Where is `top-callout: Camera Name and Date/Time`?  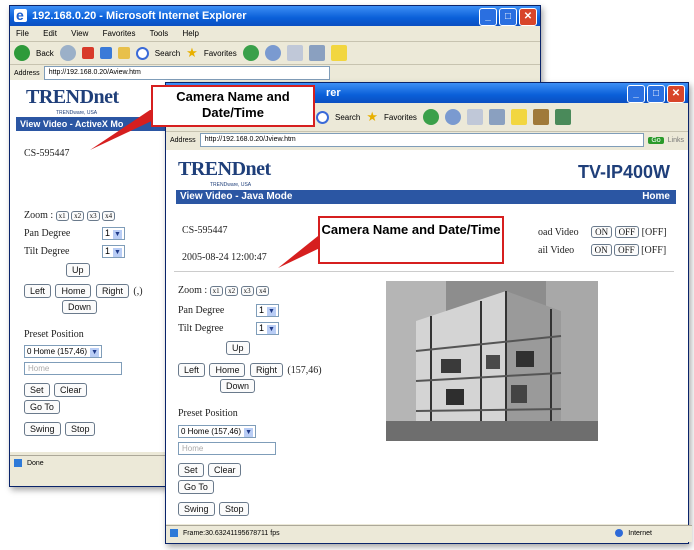
top-callout: Camera Name and Date/Time is located at coordinates (233, 106).